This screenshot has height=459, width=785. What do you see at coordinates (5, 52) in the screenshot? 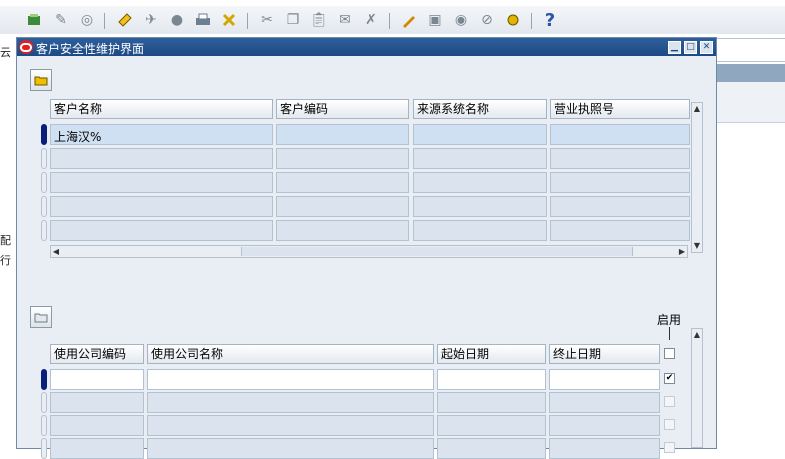
I see `background-label: 云` at bounding box center [5, 52].